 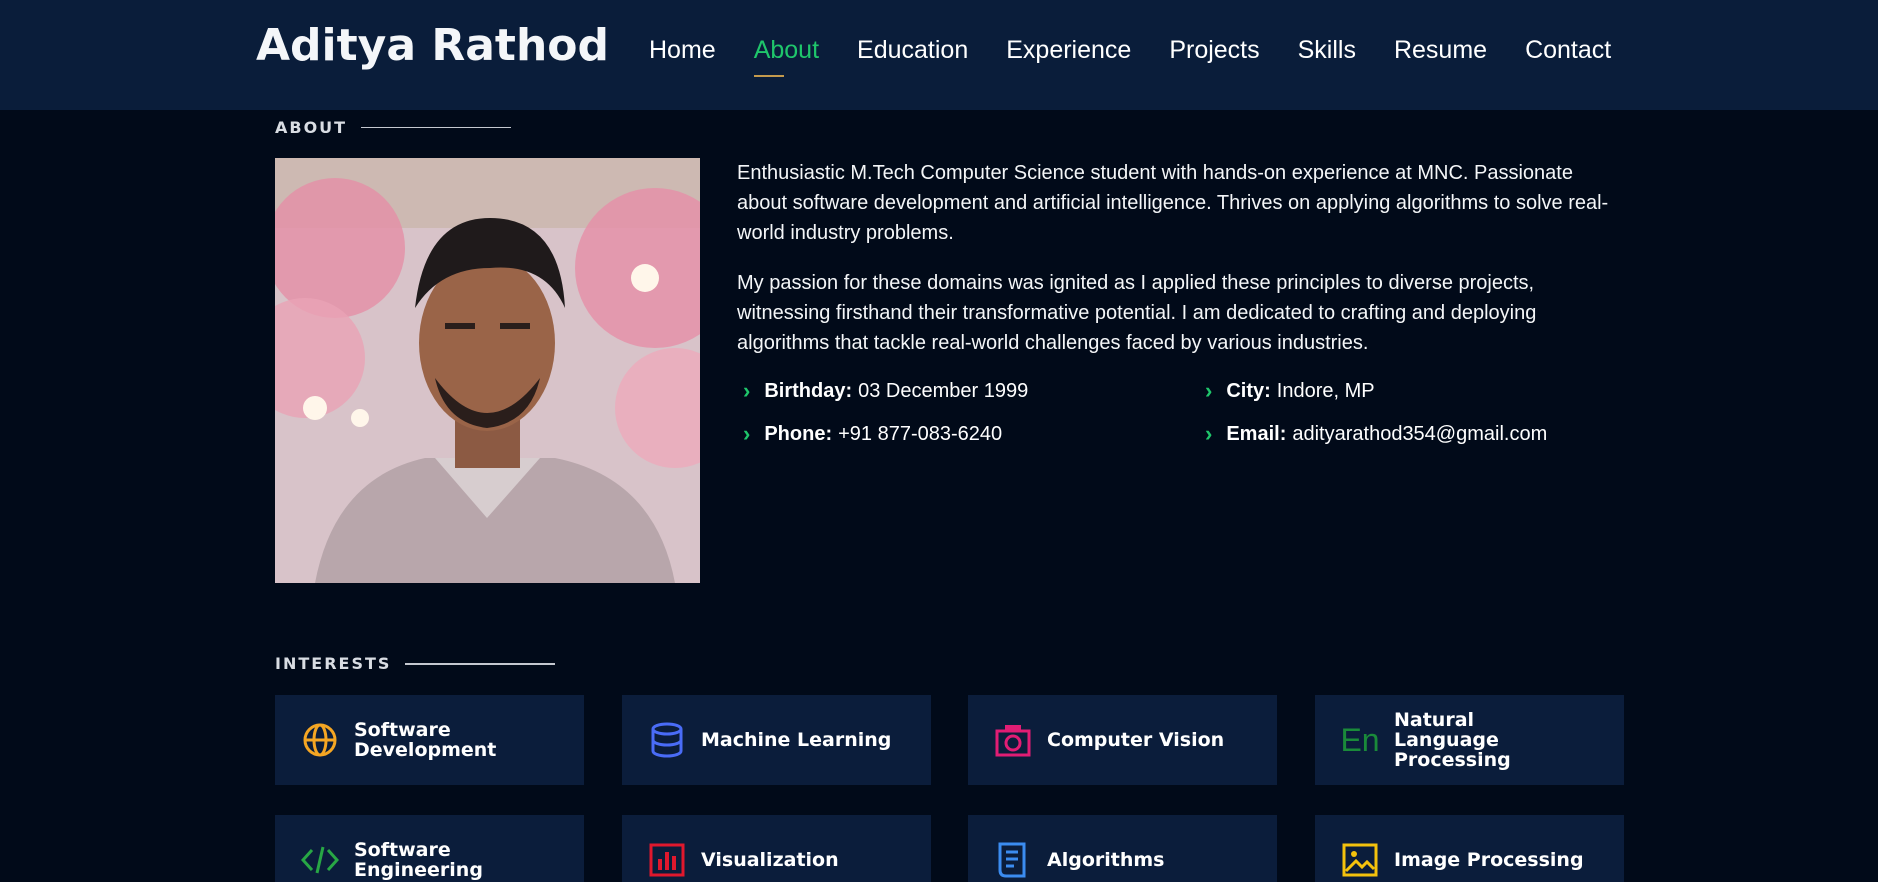 I want to click on interests-heading: INTERESTS, so click(x=333, y=663).